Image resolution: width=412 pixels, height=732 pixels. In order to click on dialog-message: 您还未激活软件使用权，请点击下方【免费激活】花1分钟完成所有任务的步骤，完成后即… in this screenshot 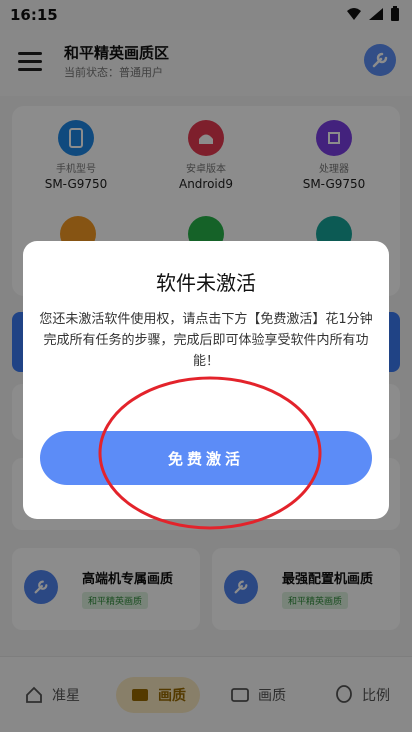, I will do `click(206, 340)`.